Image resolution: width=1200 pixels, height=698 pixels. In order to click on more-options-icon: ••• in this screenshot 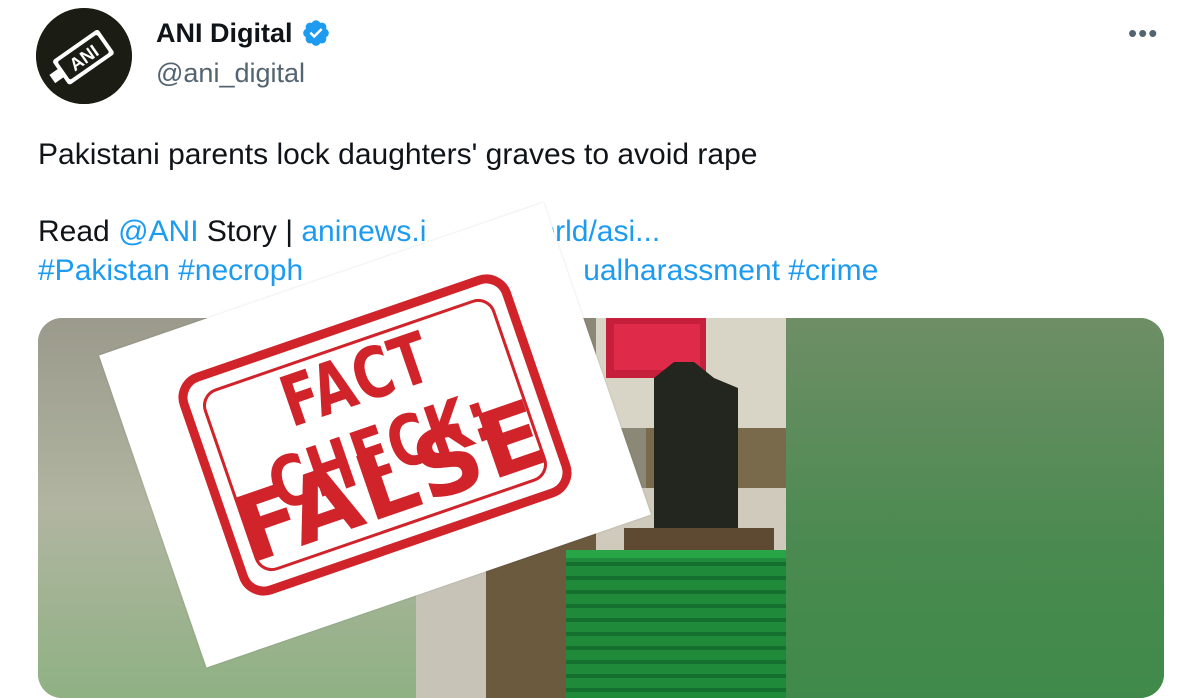, I will do `click(1143, 33)`.